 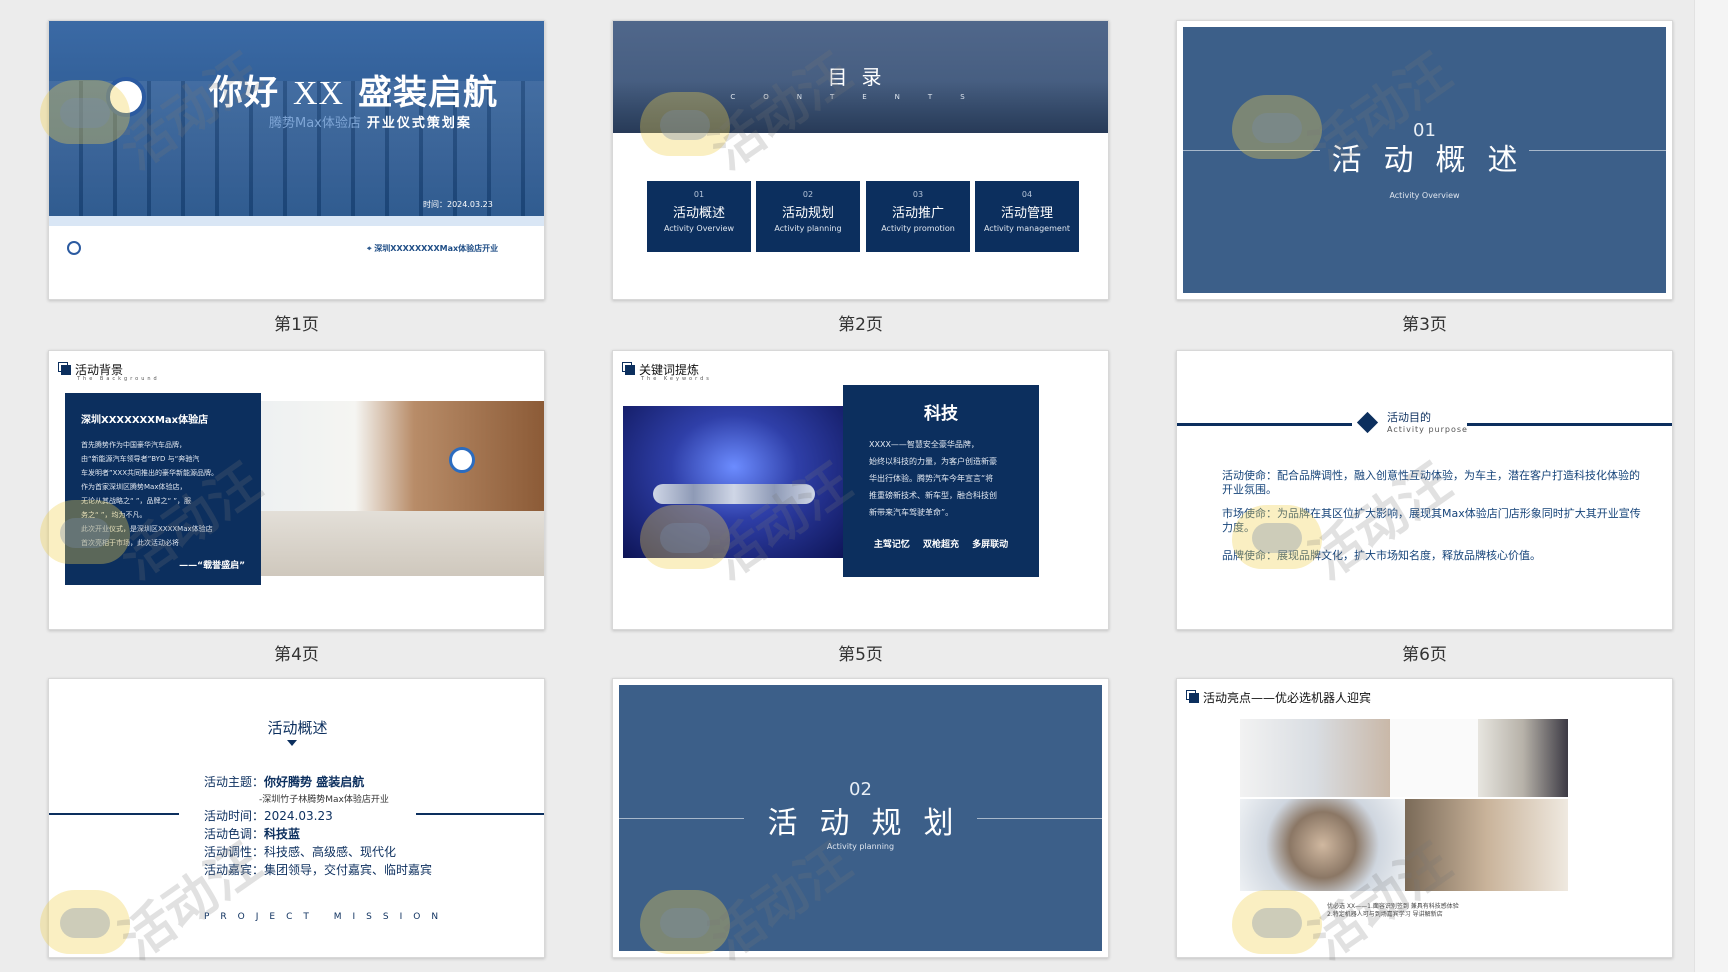 What do you see at coordinates (1404, 805) in the screenshot?
I see `robot-photo-grid` at bounding box center [1404, 805].